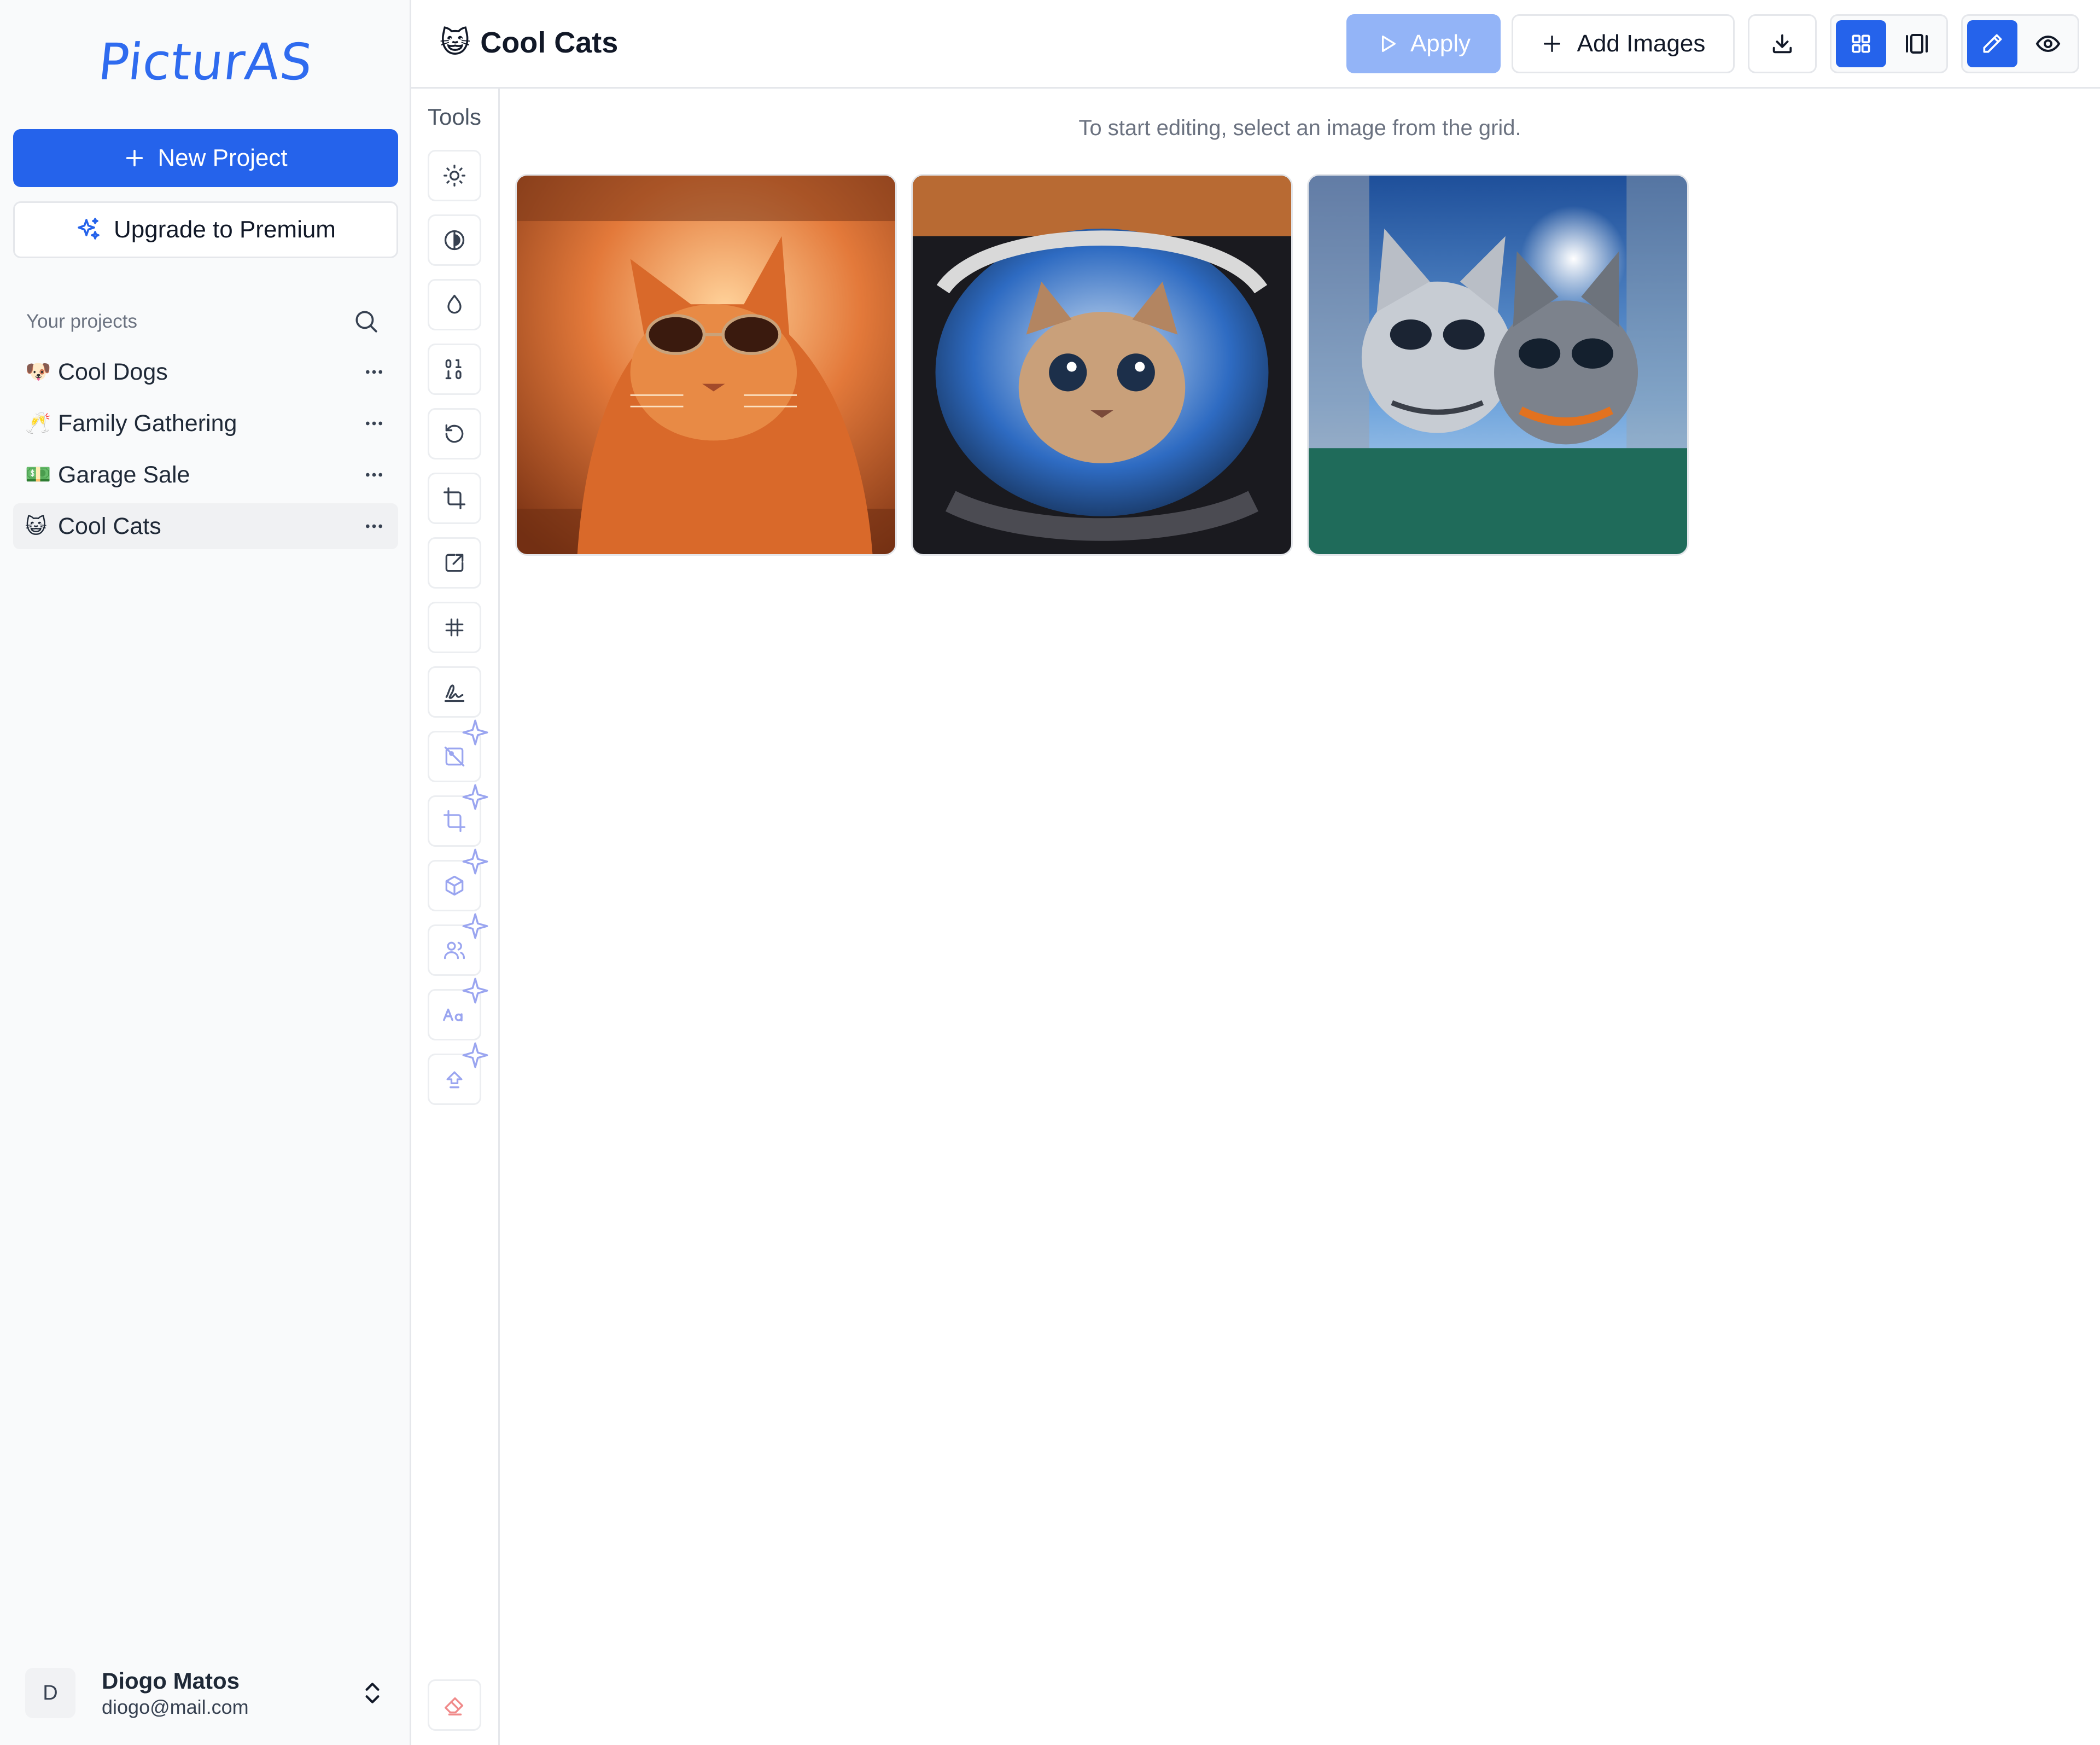 This screenshot has height=1745, width=2100. I want to click on resize-icon, so click(454, 563).